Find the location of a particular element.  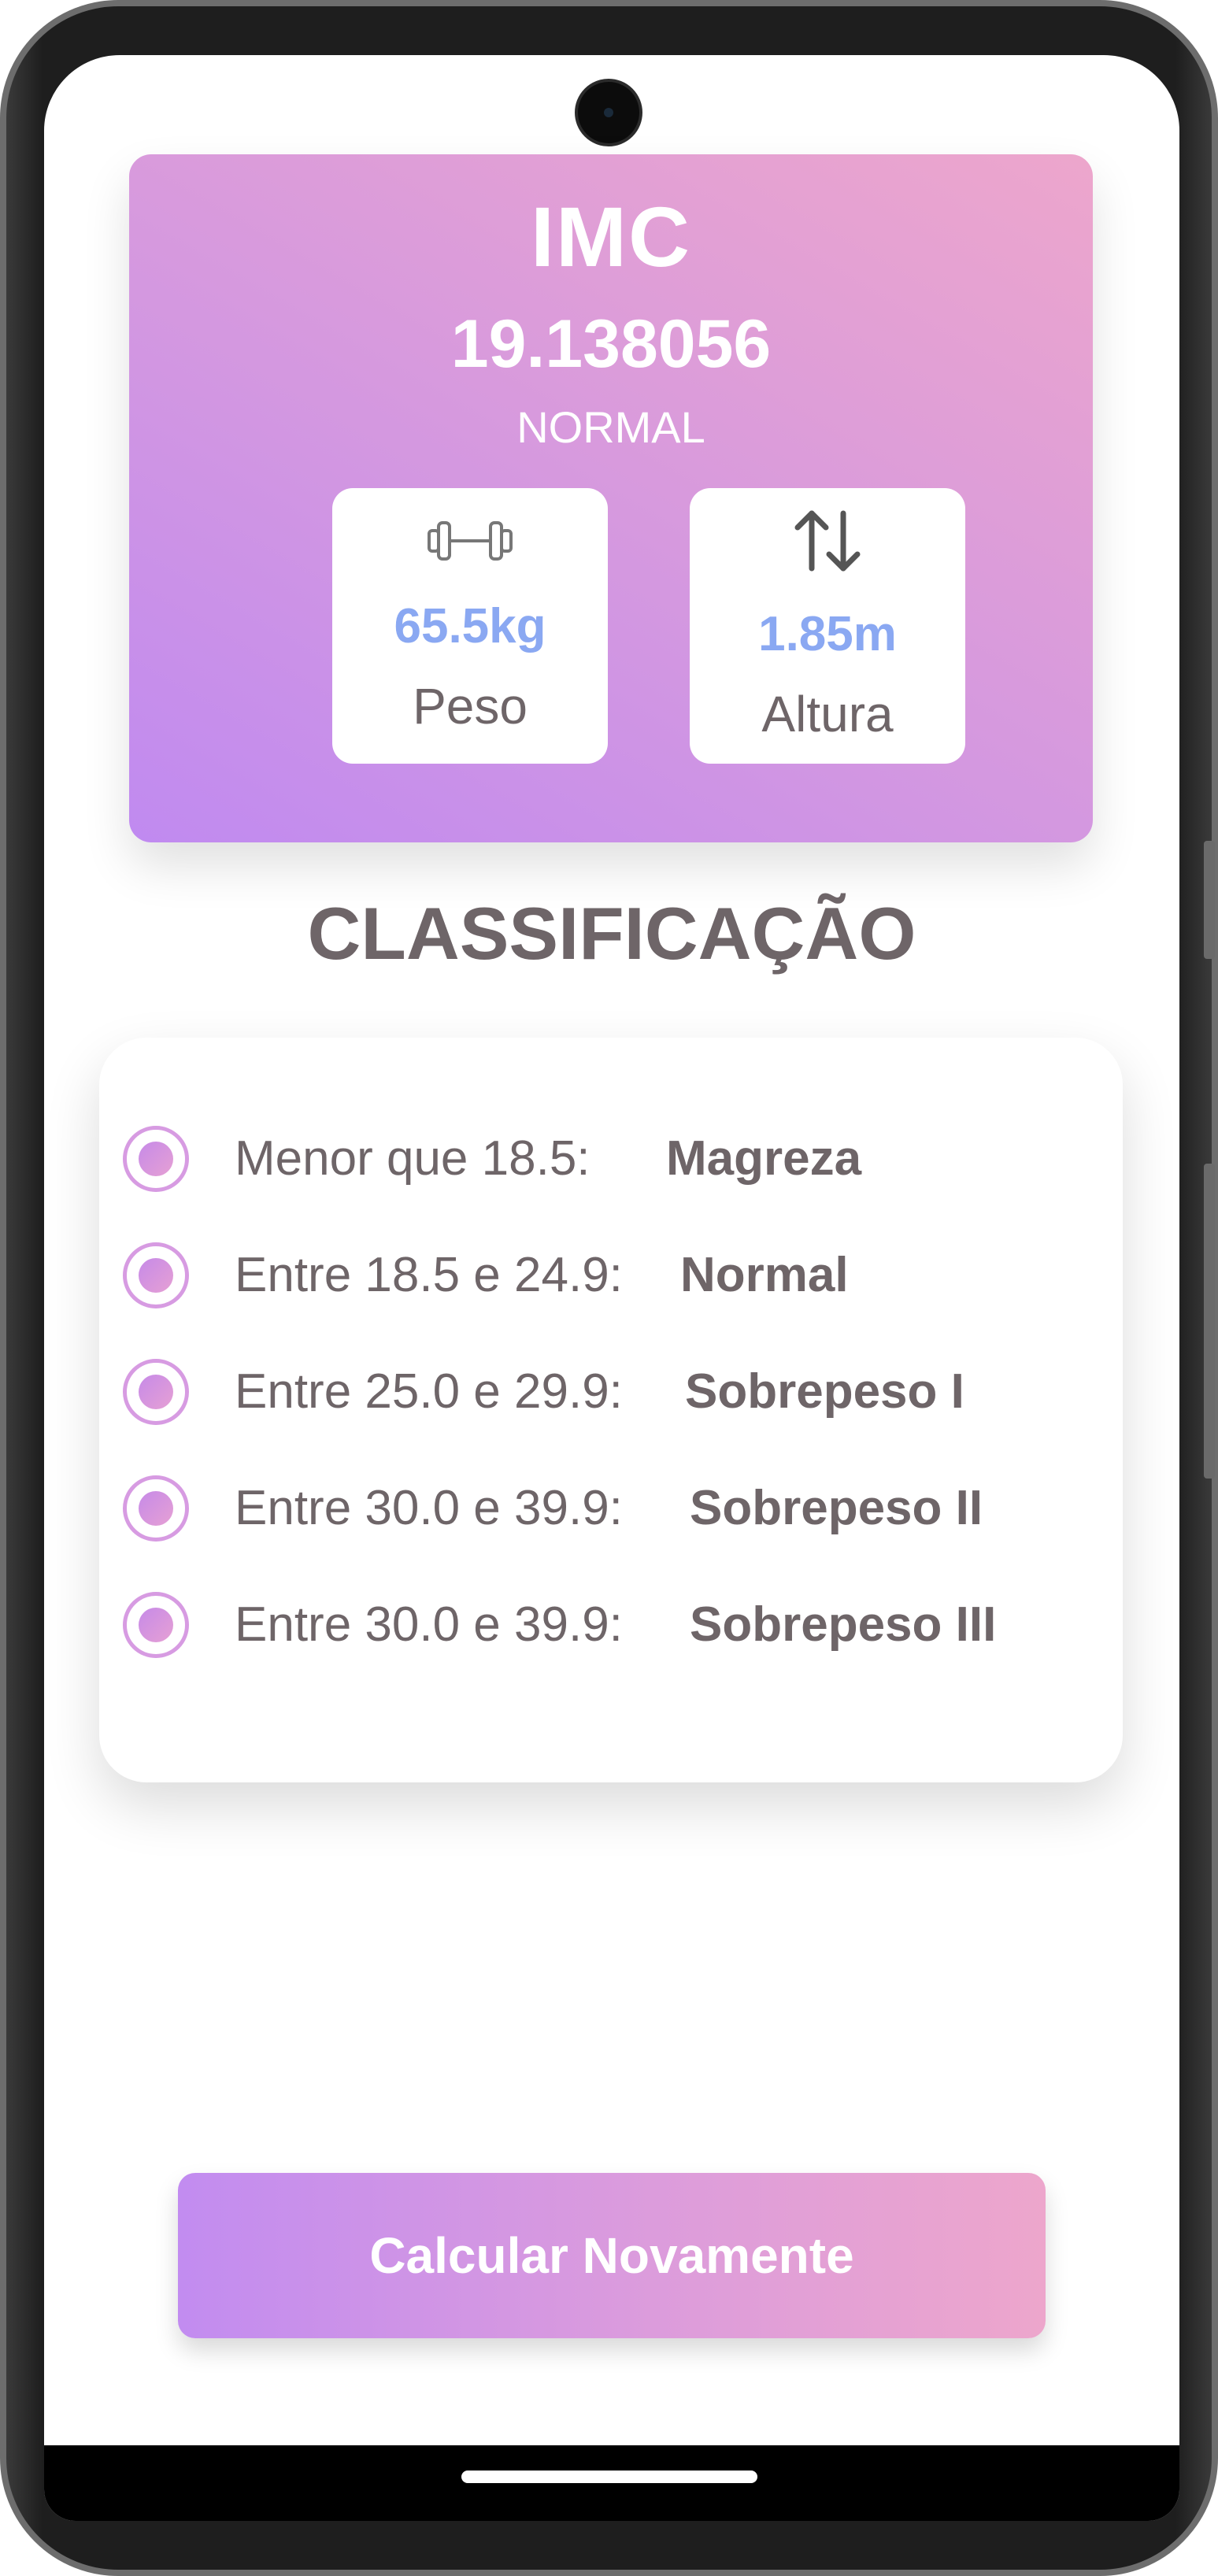

weight-value: 65.5kg is located at coordinates (470, 626).